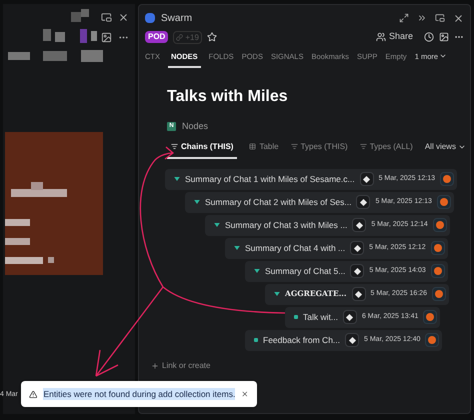 The image size is (474, 420). Describe the element at coordinates (445, 149) in the screenshot. I see `all-views-button: All views` at that location.